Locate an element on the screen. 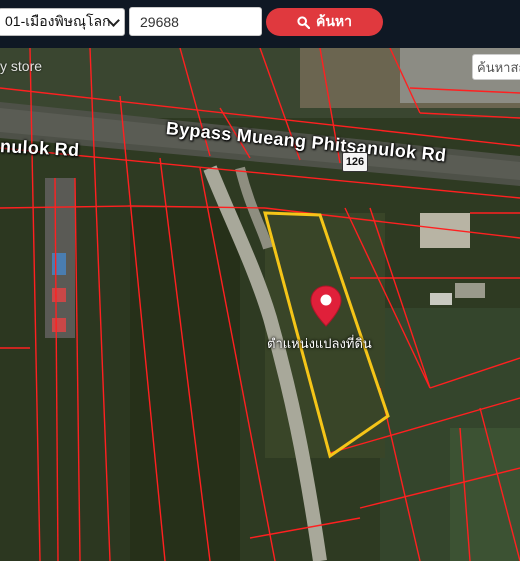  location-marker-icon is located at coordinates (326, 306).